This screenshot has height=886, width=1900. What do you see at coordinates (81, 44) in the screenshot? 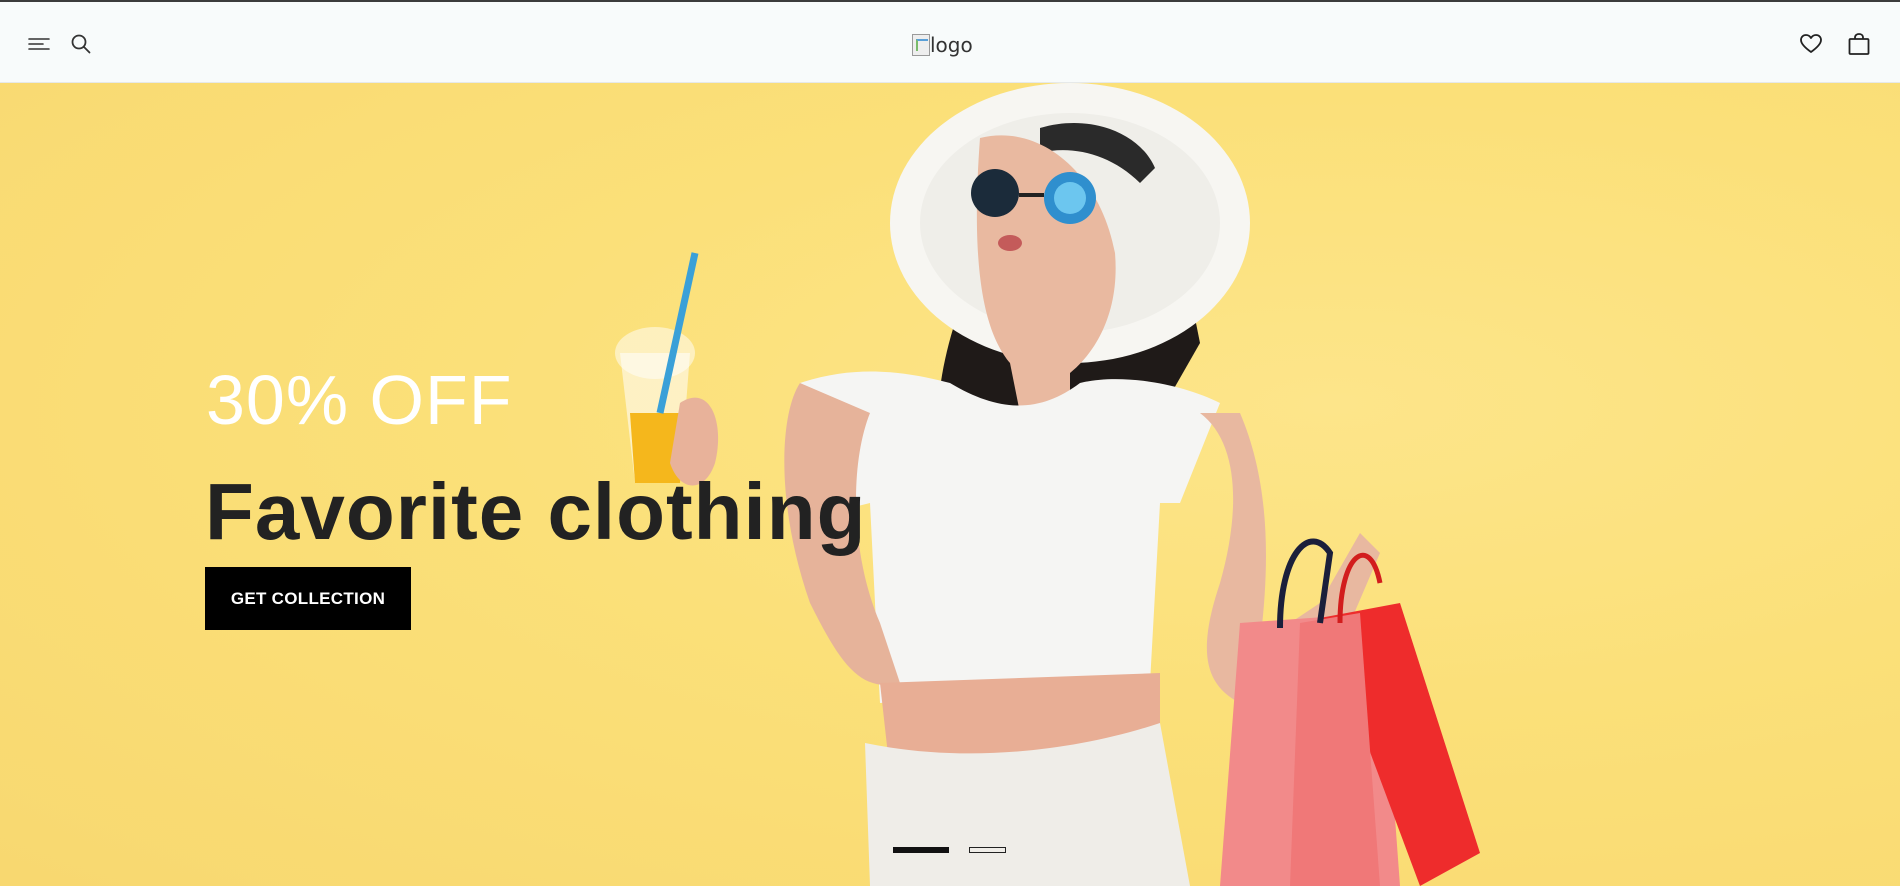
I see `search-icon` at bounding box center [81, 44].